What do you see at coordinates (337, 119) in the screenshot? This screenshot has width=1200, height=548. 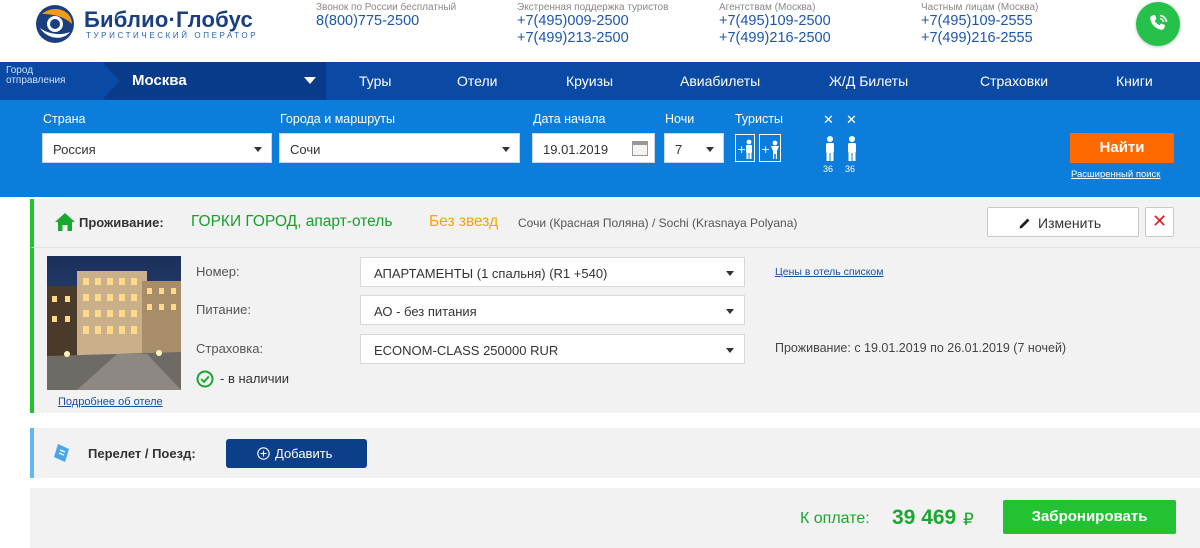 I see `cities-label: Города и маршруты` at bounding box center [337, 119].